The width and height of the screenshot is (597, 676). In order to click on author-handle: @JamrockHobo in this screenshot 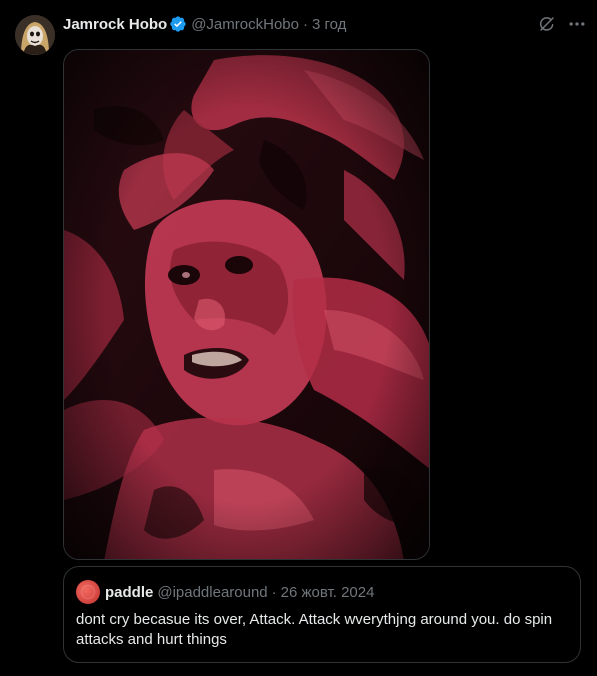, I will do `click(245, 24)`.